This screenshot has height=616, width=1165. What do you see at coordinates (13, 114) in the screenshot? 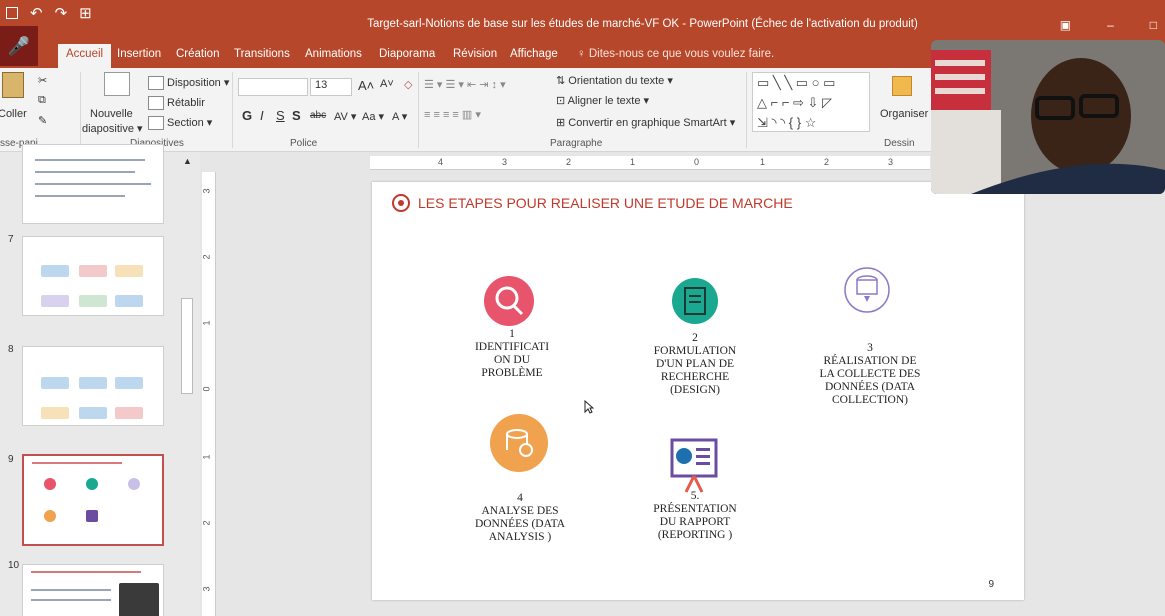
I see `paste-button: Coller` at bounding box center [13, 114].